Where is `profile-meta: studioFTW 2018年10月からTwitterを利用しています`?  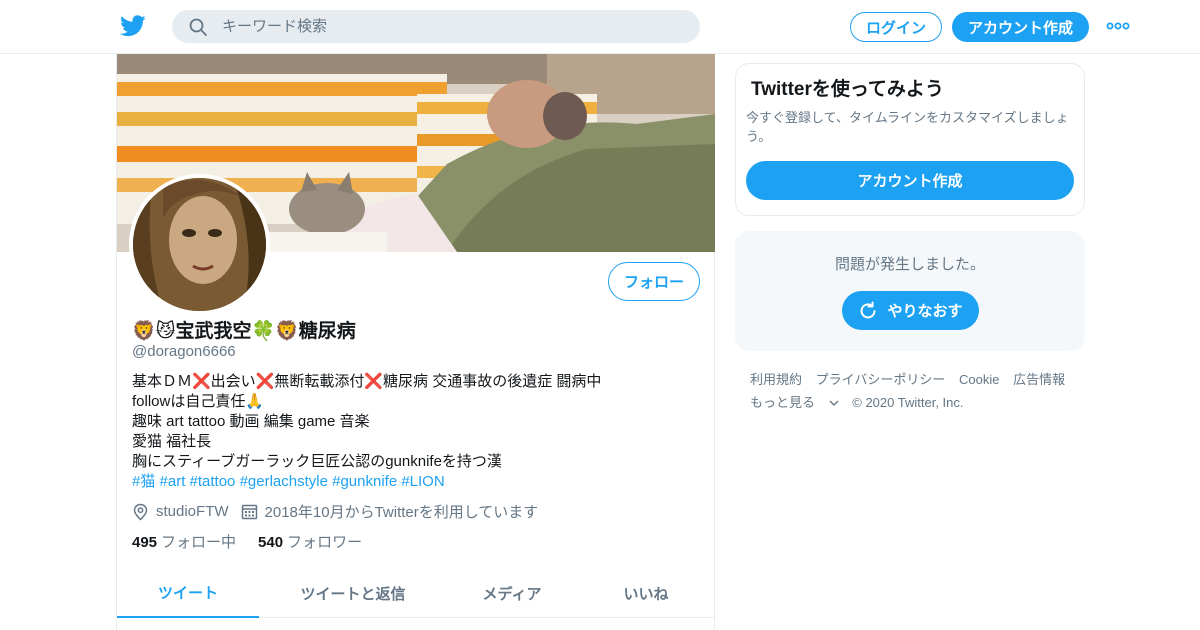 profile-meta: studioFTW 2018年10月からTwitterを利用しています is located at coordinates (341, 511).